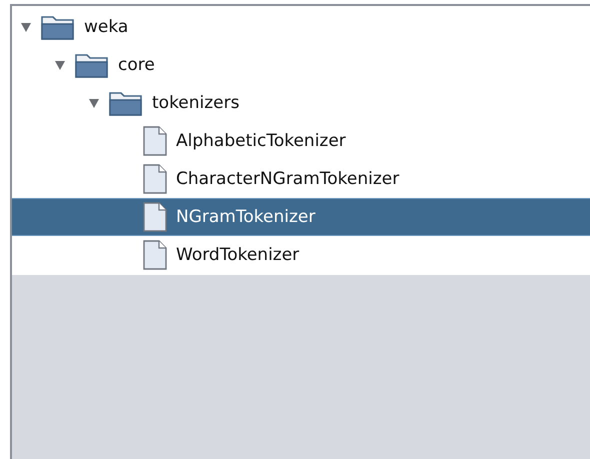 Image resolution: width=590 pixels, height=459 pixels. I want to click on tree-item: core, so click(301, 65).